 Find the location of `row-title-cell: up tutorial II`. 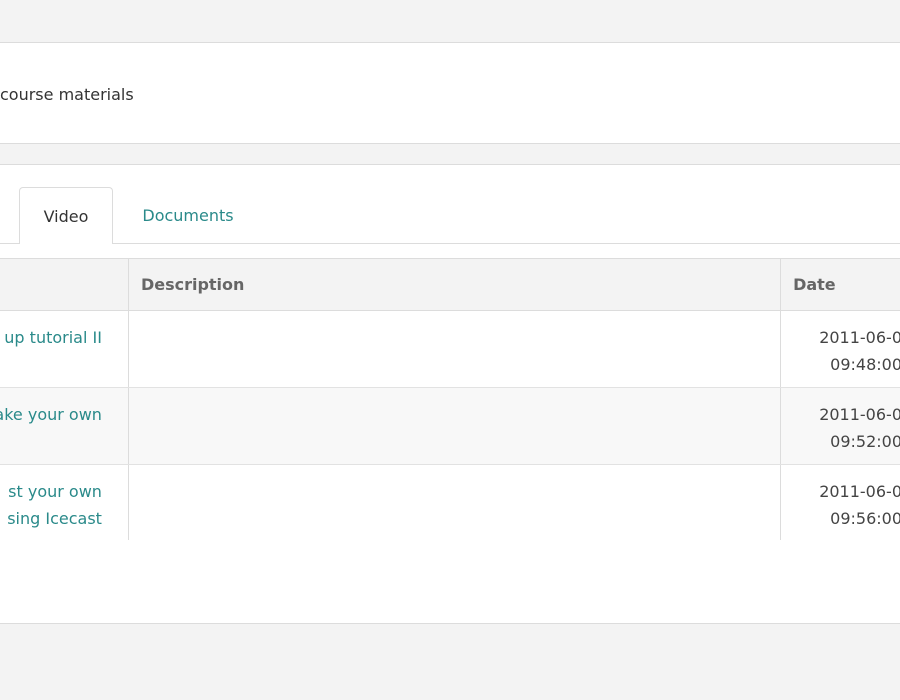

row-title-cell: up tutorial II is located at coordinates (64, 349).